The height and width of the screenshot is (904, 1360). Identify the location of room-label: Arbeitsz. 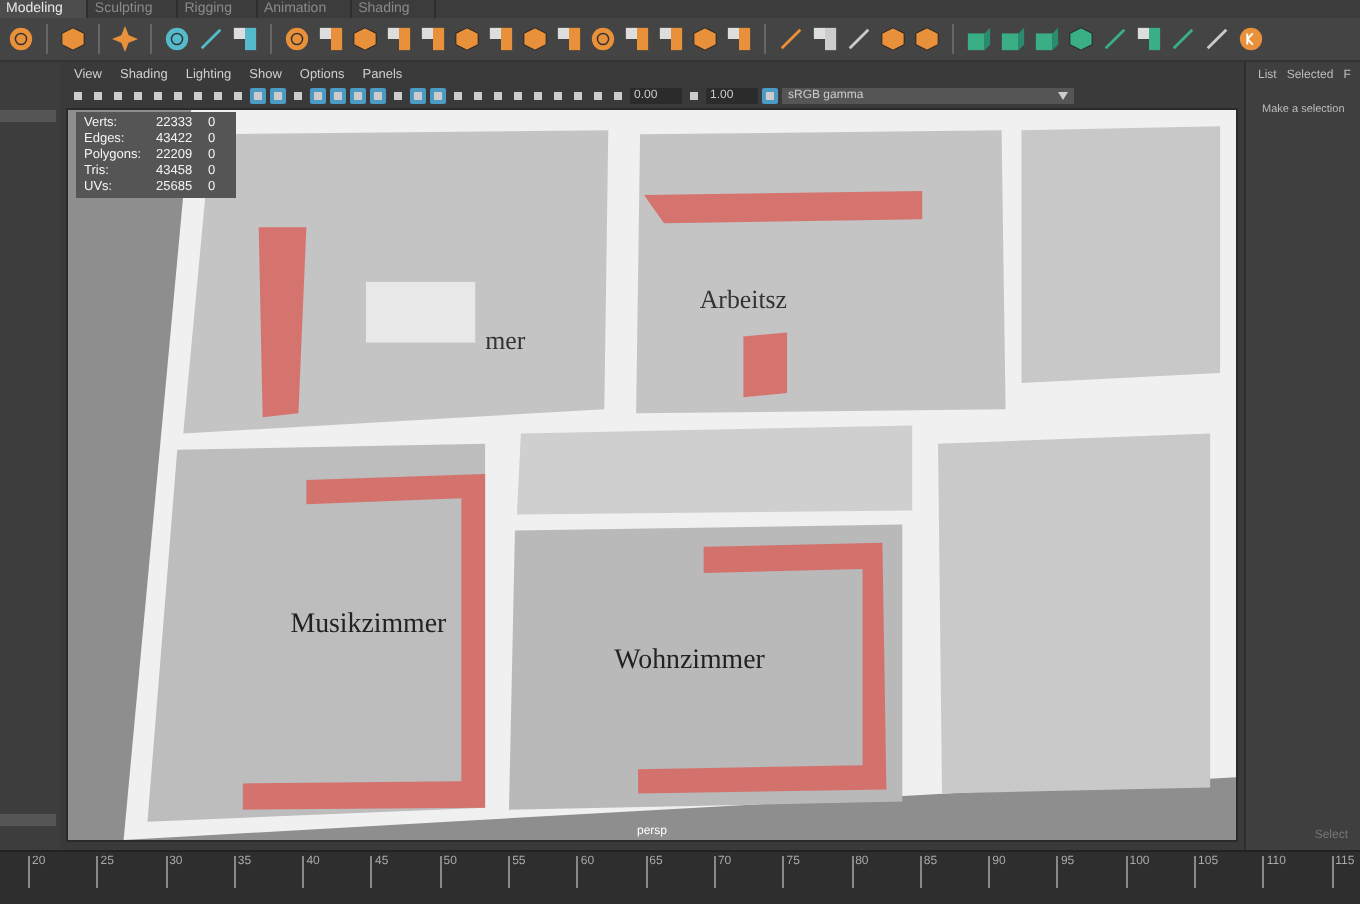
(743, 299).